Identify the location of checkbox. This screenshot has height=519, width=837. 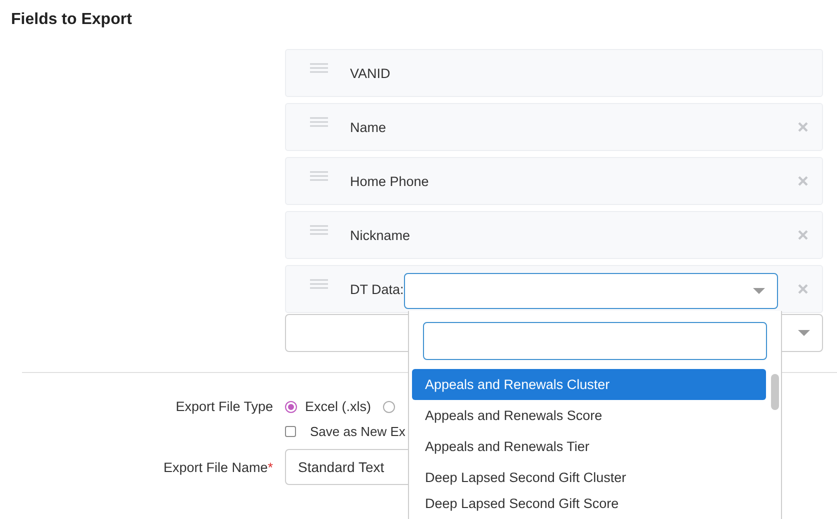
(290, 431).